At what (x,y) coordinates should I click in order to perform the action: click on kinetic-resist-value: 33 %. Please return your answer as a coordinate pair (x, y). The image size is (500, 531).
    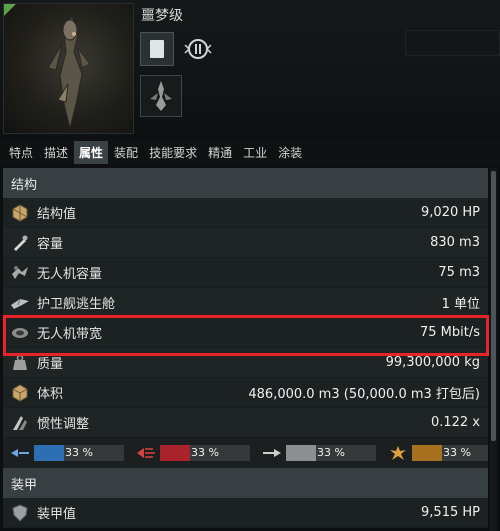
    Looking at the image, I should click on (331, 452).